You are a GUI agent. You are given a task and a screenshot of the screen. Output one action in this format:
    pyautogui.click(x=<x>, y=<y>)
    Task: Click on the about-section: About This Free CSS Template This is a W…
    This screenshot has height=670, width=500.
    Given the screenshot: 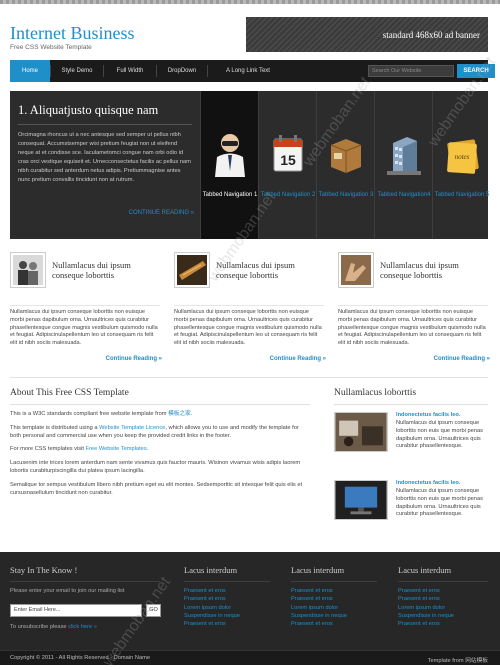 What is the action you would take?
    pyautogui.click(x=160, y=445)
    